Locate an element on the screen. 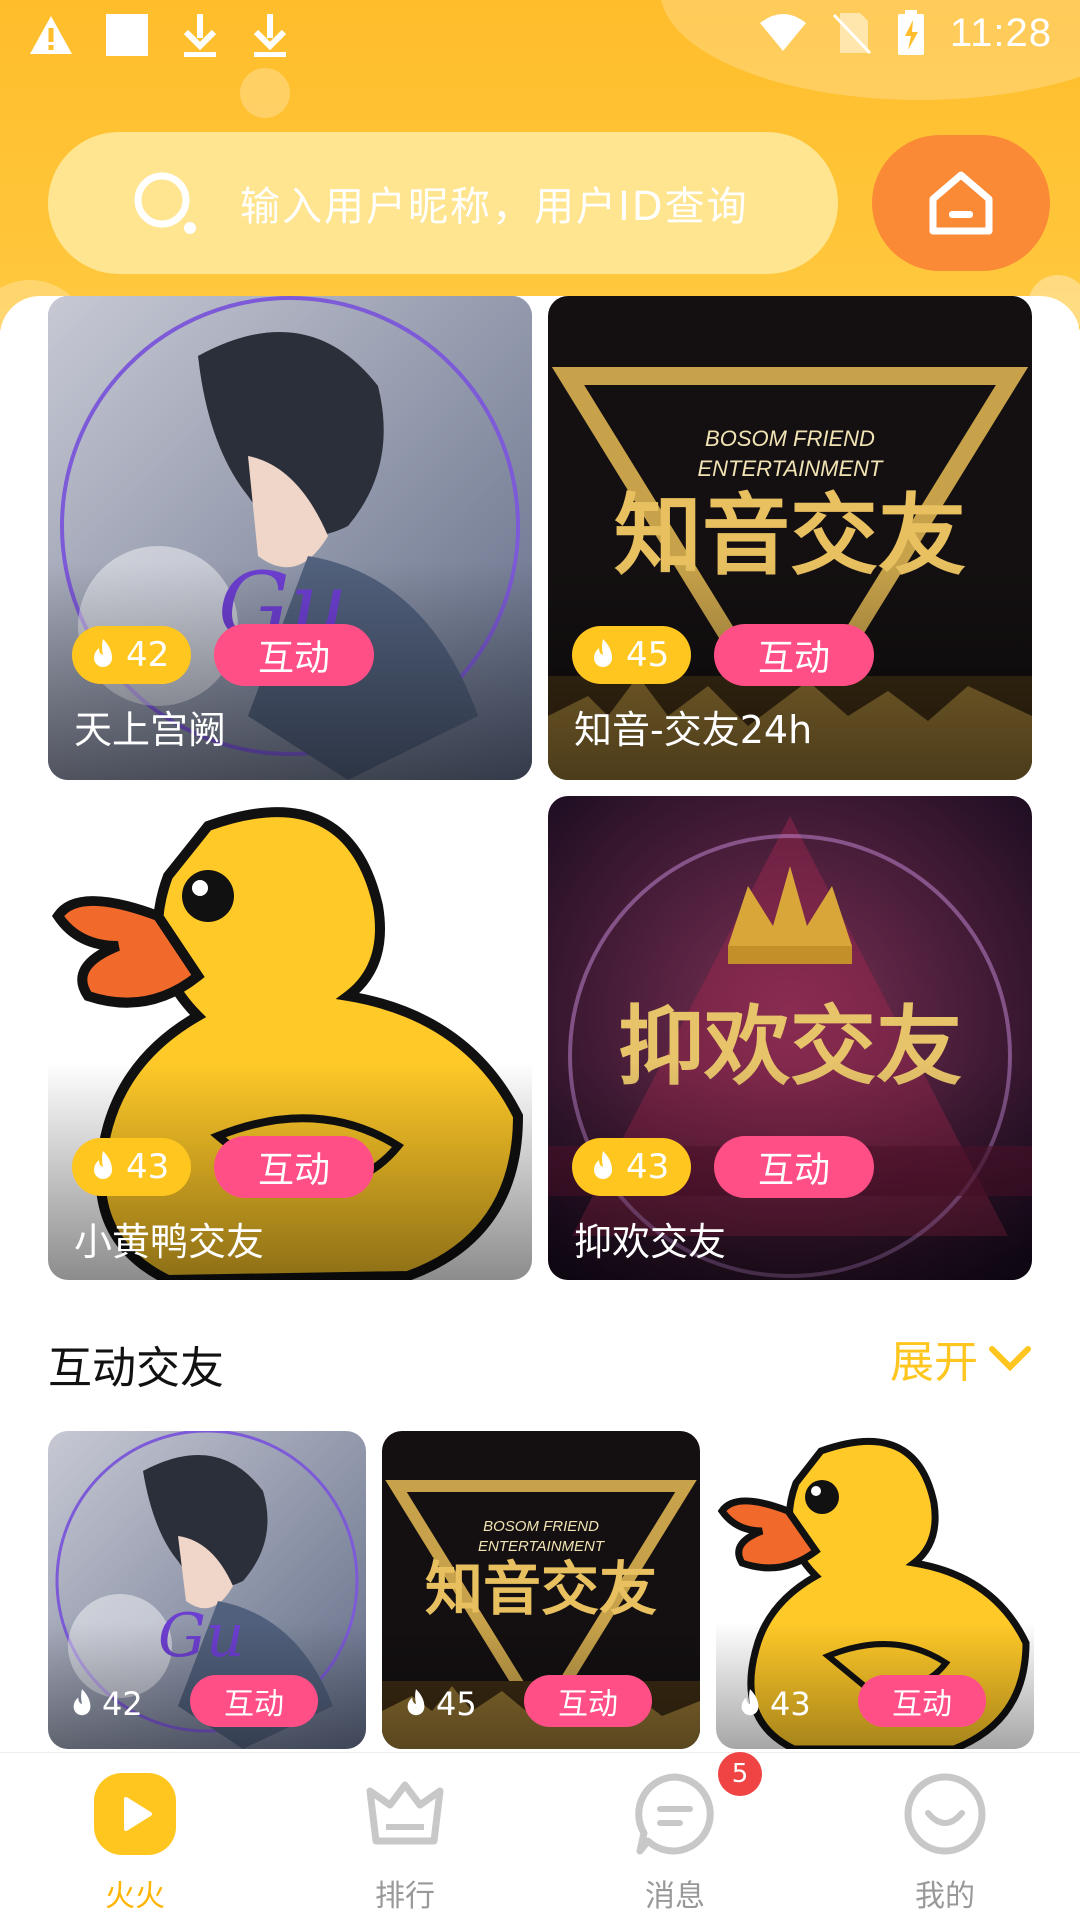 This screenshot has width=1080, height=1921. room-card-small: BOSOM FRIEND ENTERTAINMENT 知音交友 45 互动 is located at coordinates (541, 1590).